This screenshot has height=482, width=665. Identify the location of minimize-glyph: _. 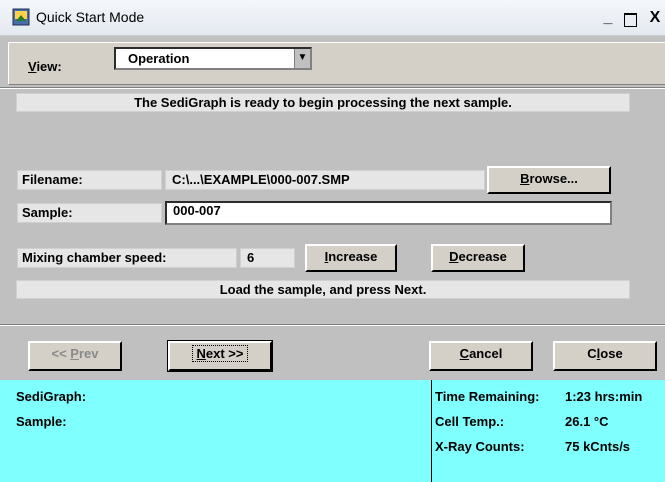
(608, 17).